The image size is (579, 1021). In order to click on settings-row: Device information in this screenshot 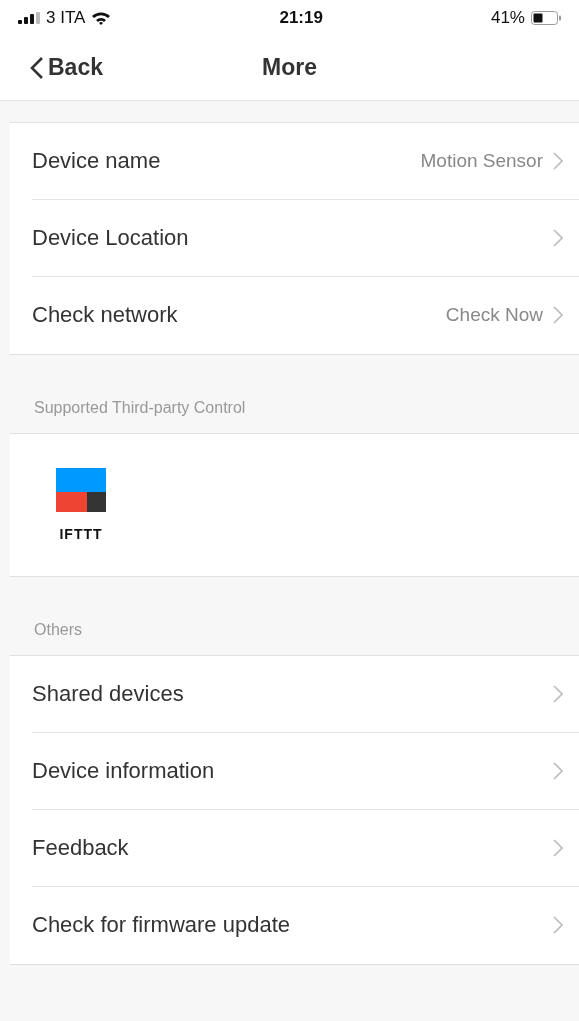, I will do `click(305, 771)`.